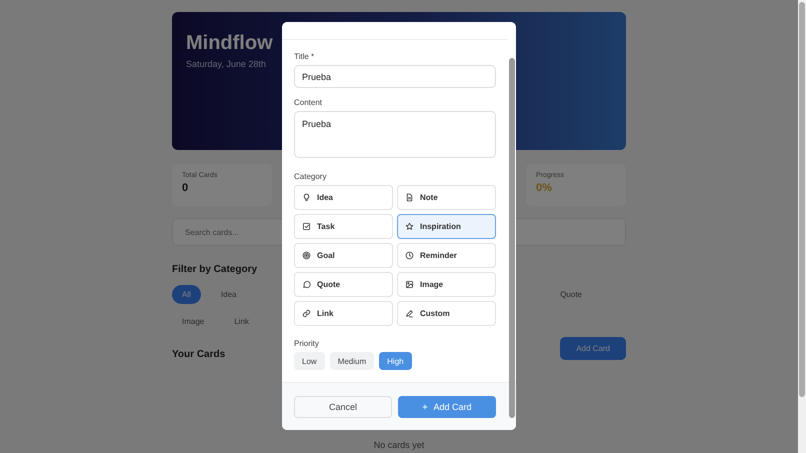  What do you see at coordinates (305, 56) in the screenshot?
I see `field-label: Title *` at bounding box center [305, 56].